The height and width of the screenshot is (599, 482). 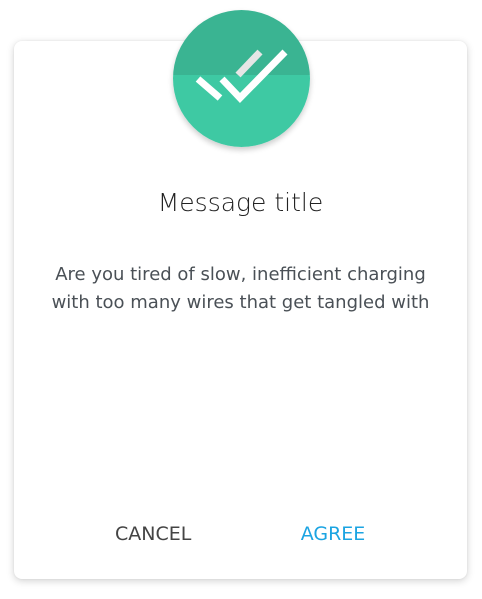 What do you see at coordinates (153, 534) in the screenshot?
I see `cancel-button: CANCEL` at bounding box center [153, 534].